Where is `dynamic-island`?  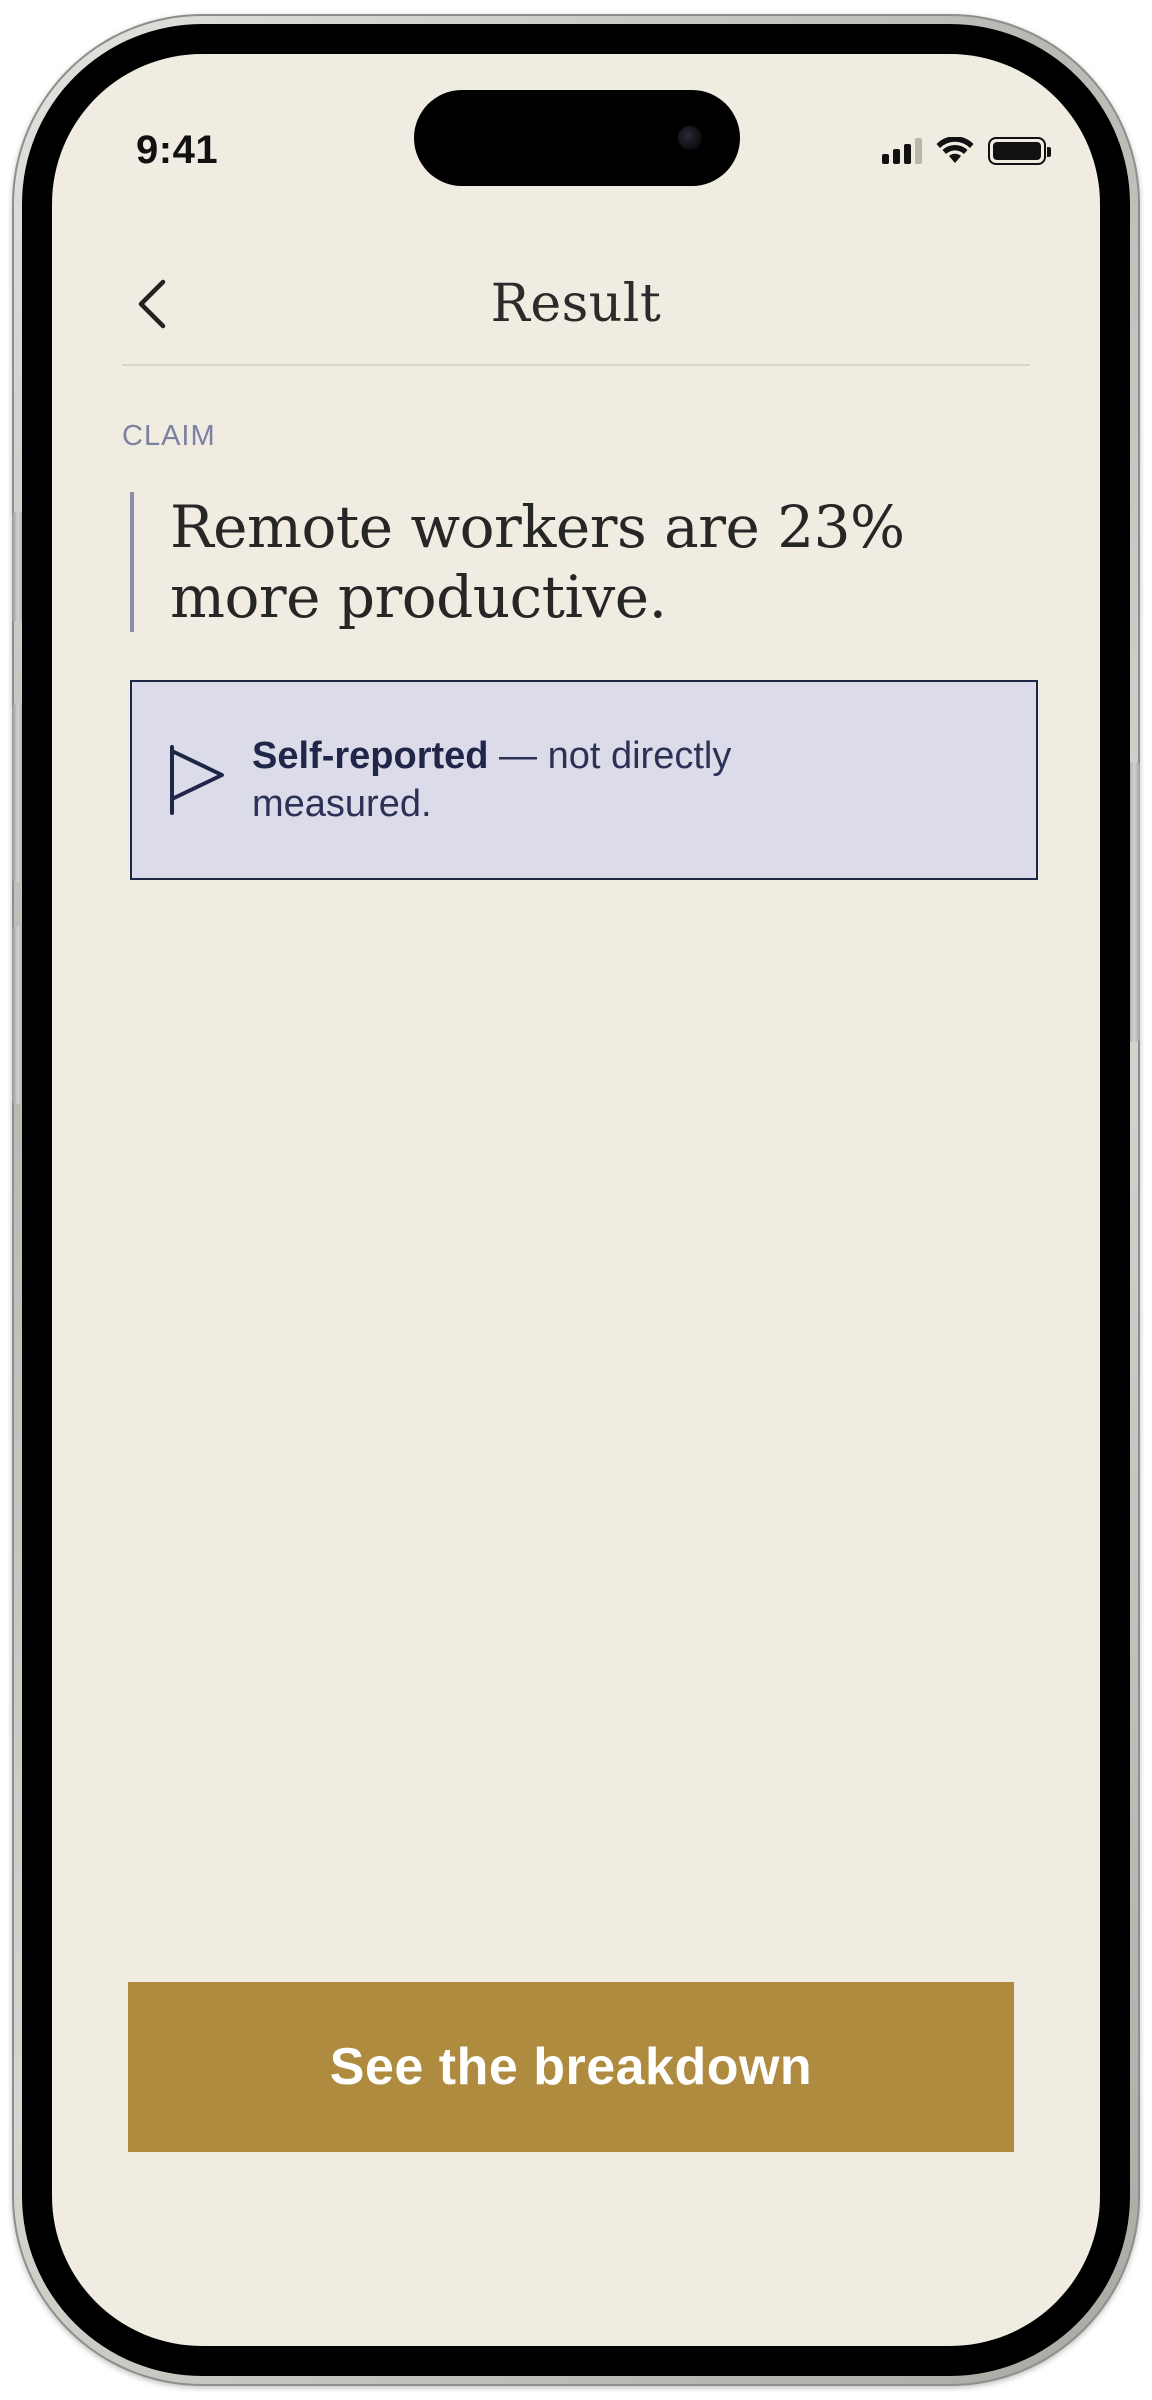
dynamic-island is located at coordinates (577, 138).